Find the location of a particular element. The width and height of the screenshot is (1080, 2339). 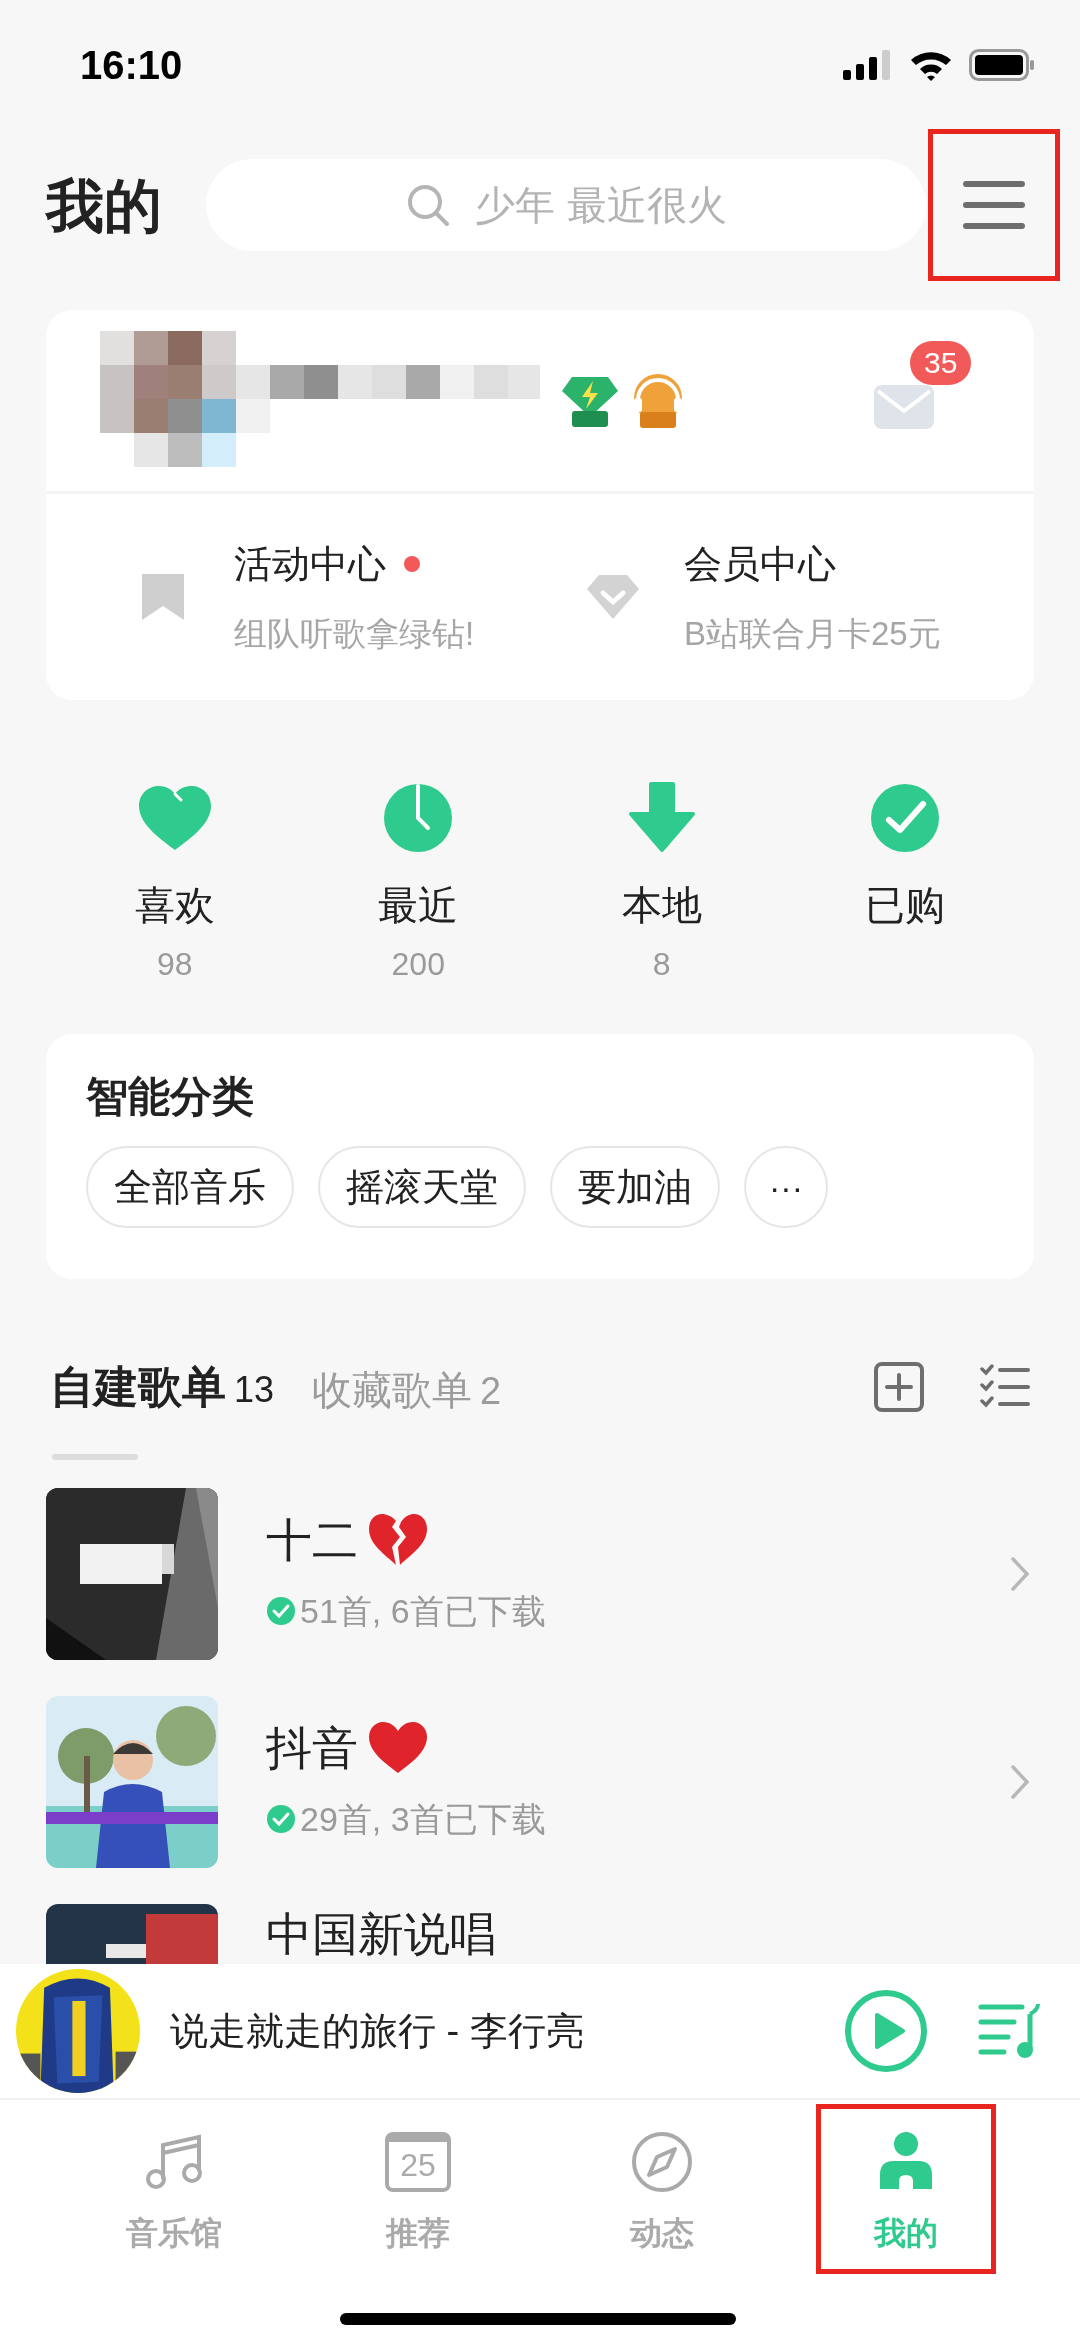

wifi-icon is located at coordinates (931, 65).